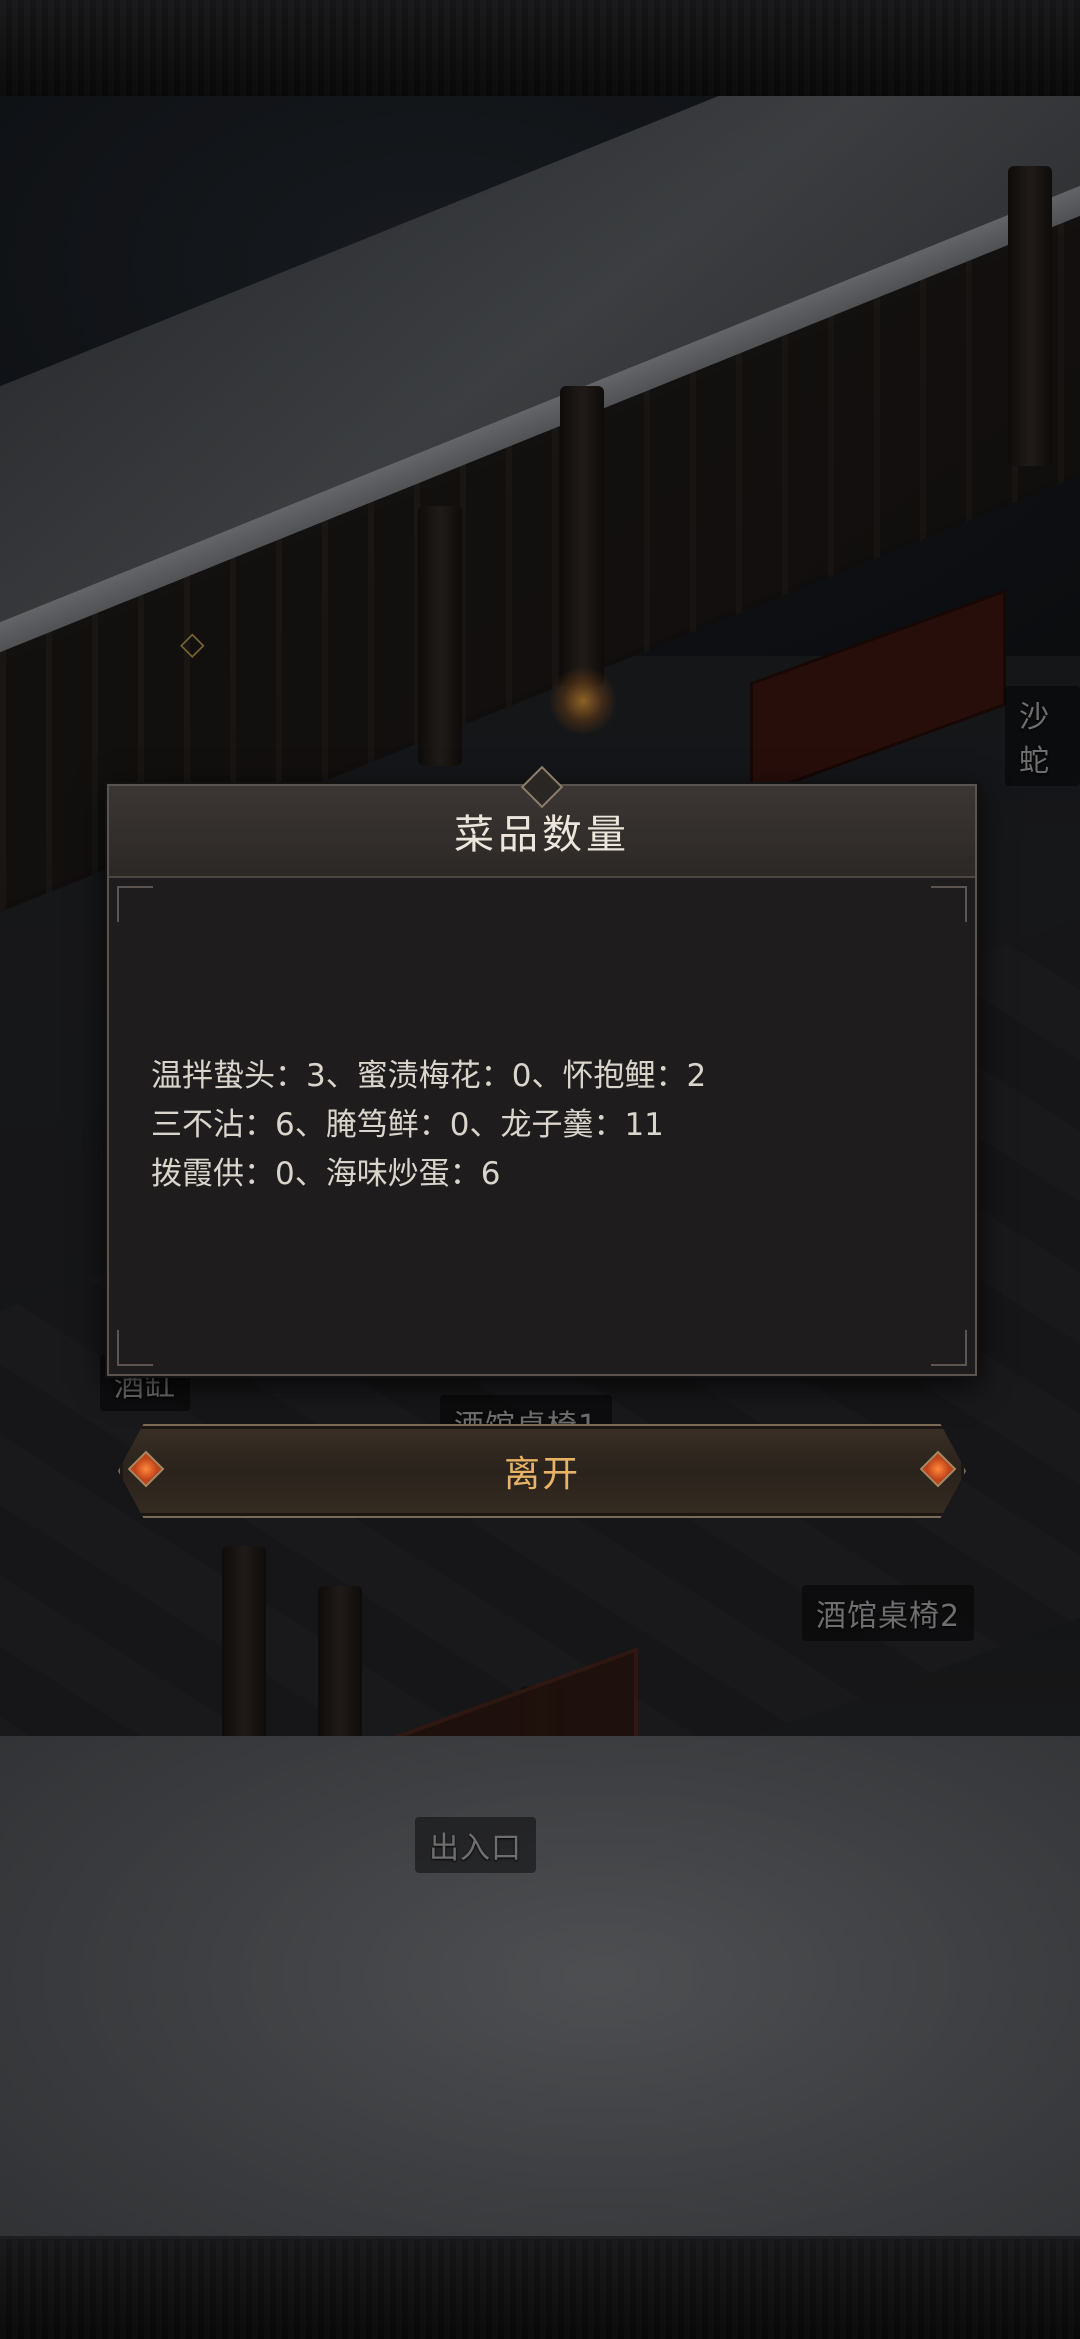  Describe the element at coordinates (326, 1174) in the screenshot. I see `dish-count-line: 拨霞供：0、海味炒蛋：6` at that location.